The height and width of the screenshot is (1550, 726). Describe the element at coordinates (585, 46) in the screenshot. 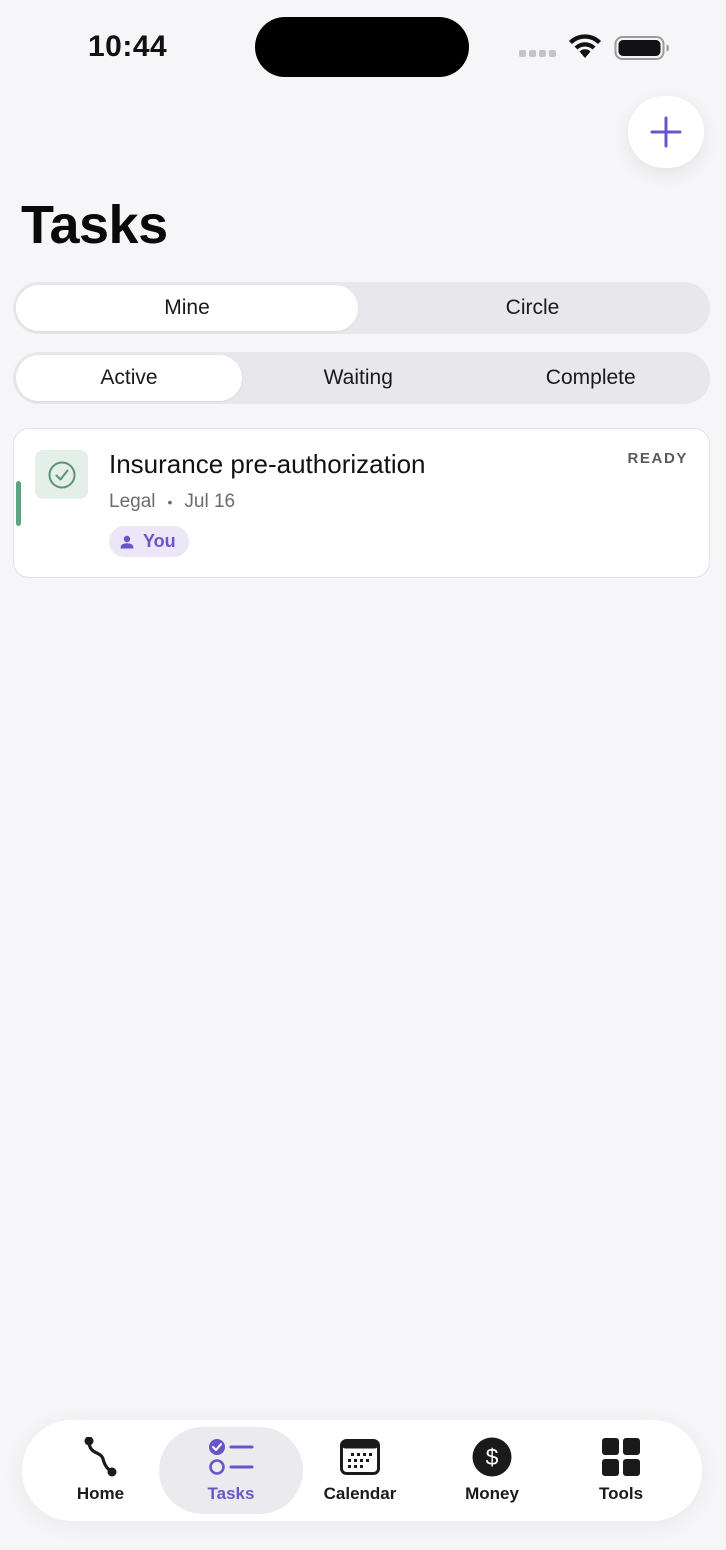

I see `wifi-icon` at that location.